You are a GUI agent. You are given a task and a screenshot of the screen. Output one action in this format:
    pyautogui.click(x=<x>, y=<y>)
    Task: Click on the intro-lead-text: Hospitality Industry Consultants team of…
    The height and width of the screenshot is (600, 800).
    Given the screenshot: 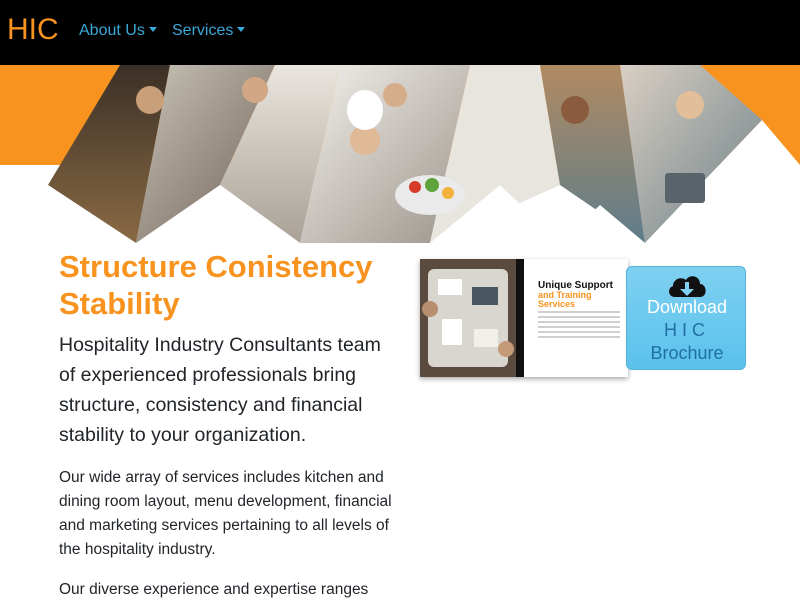 What is the action you would take?
    pyautogui.click(x=220, y=390)
    